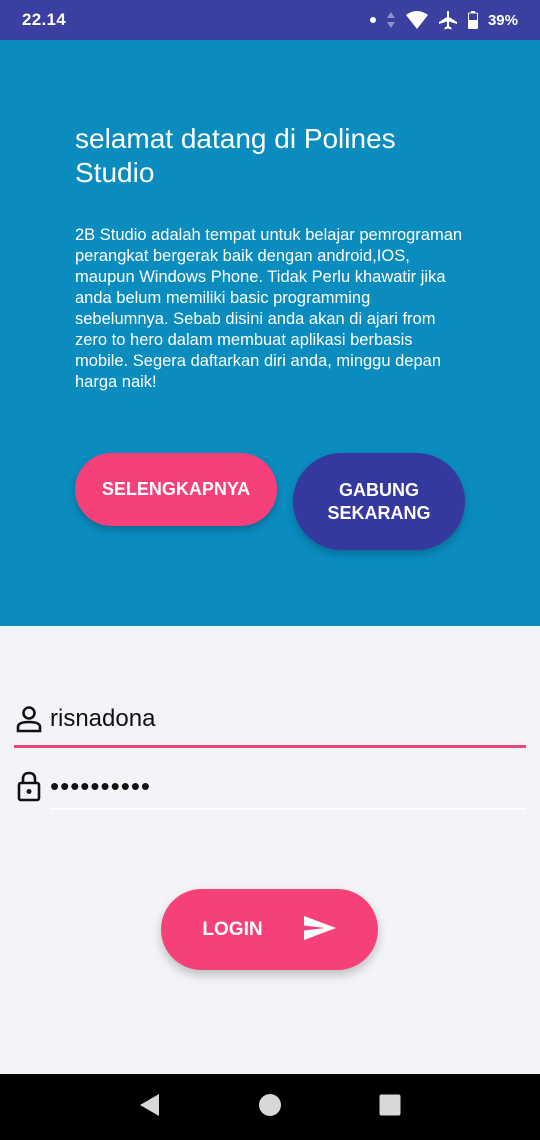 The height and width of the screenshot is (1140, 540). Describe the element at coordinates (390, 1107) in the screenshot. I see `recents-icon` at that location.